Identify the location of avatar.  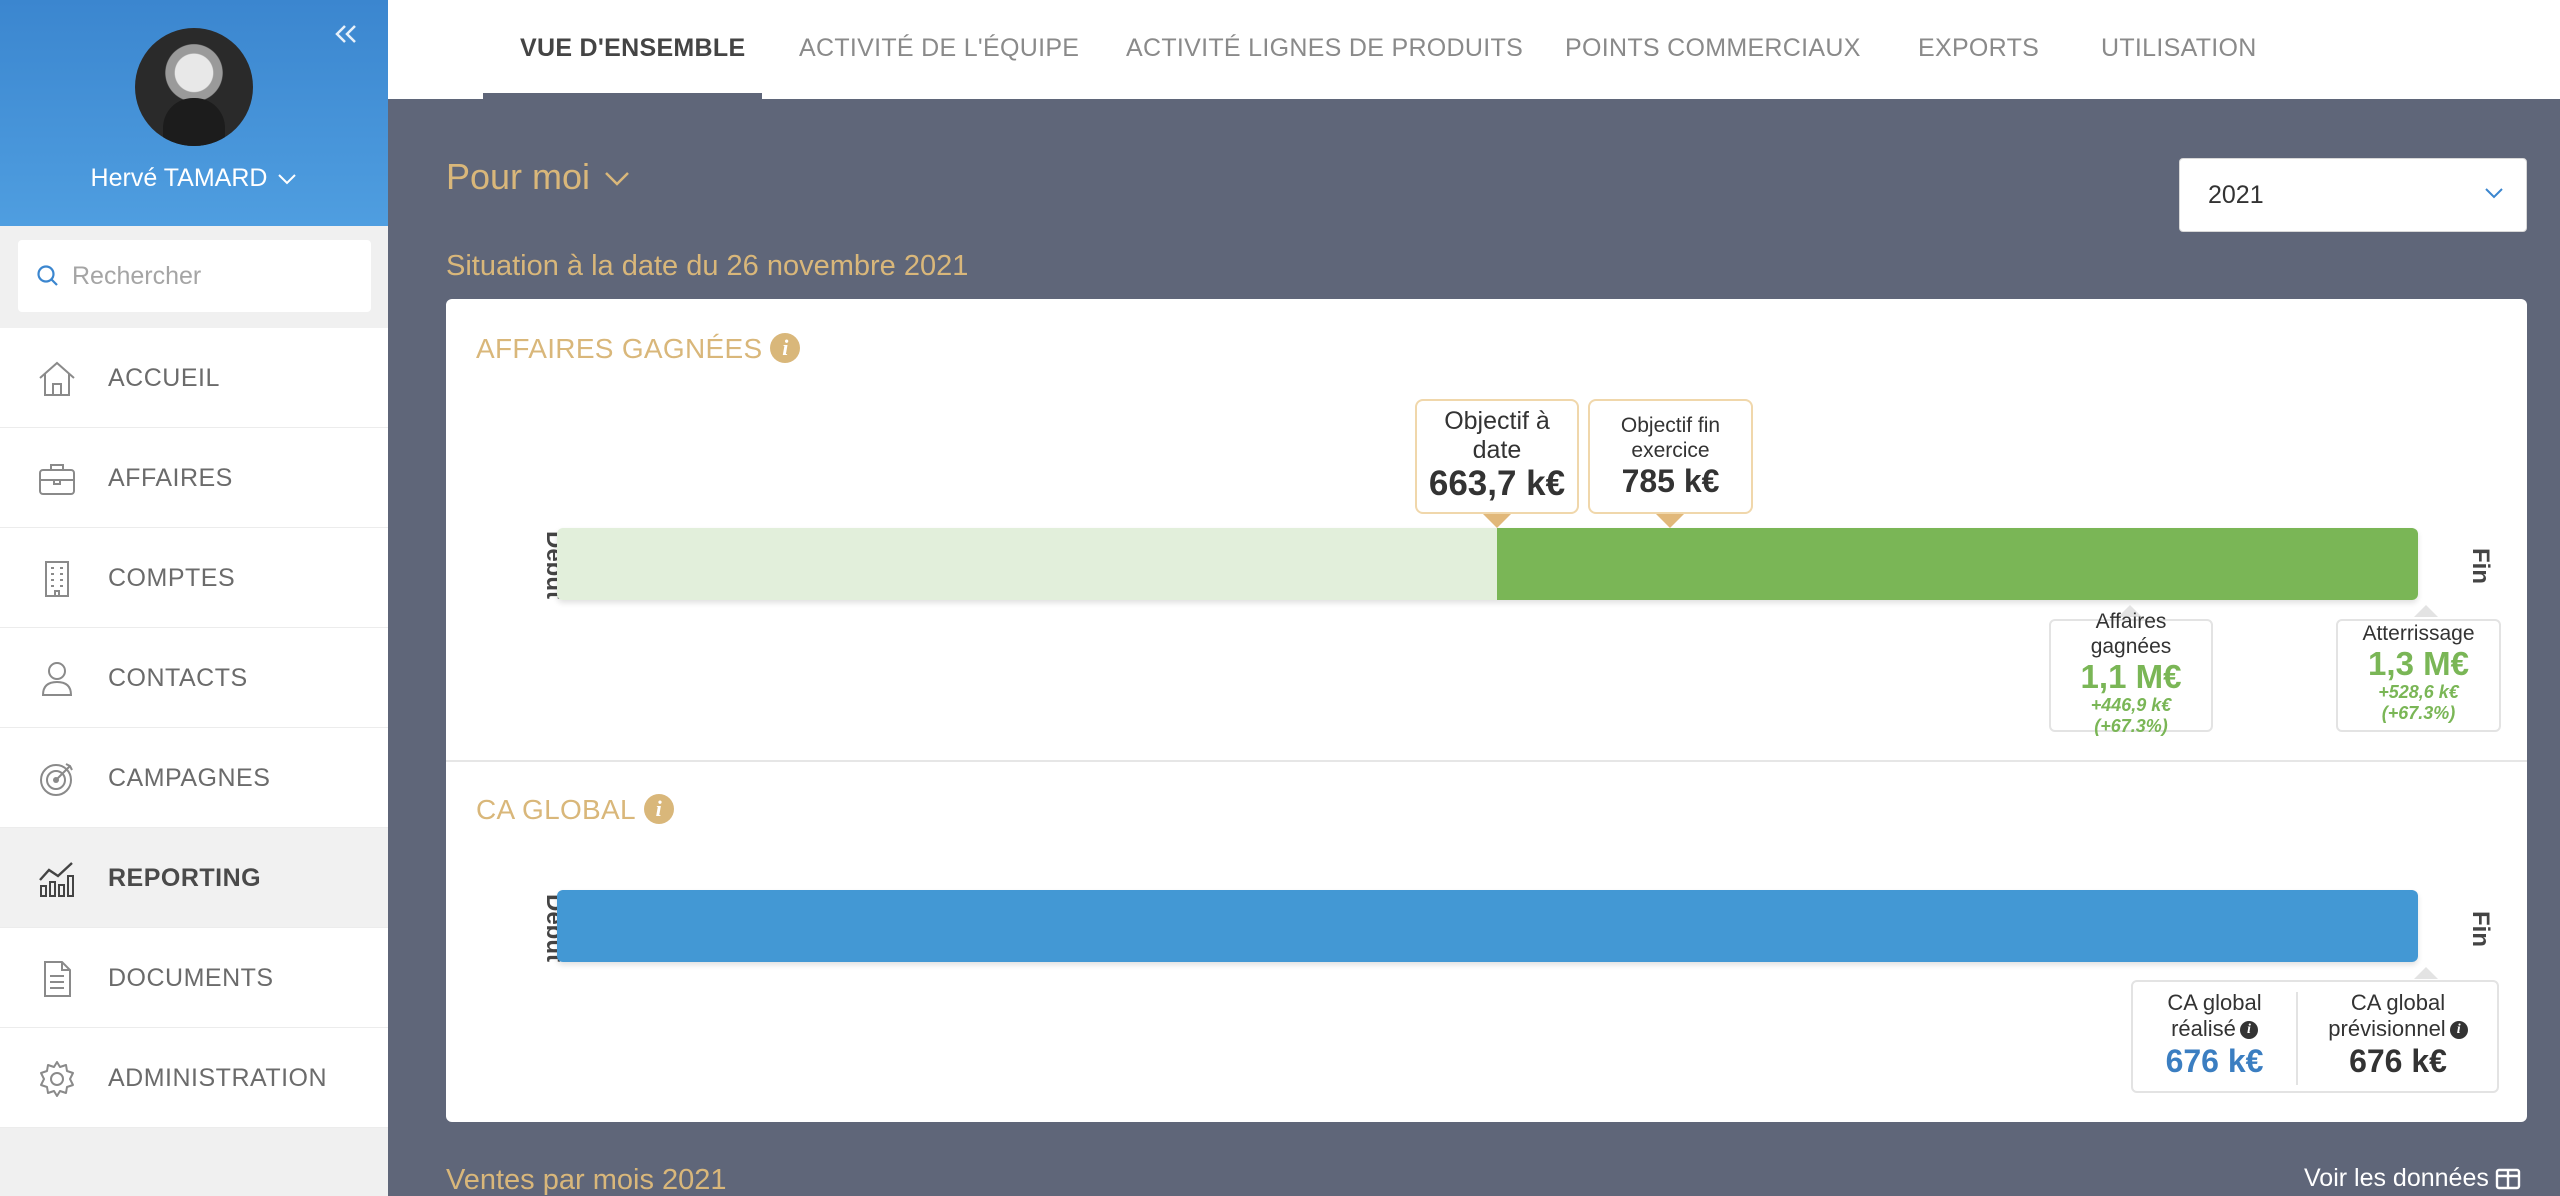
(194, 87).